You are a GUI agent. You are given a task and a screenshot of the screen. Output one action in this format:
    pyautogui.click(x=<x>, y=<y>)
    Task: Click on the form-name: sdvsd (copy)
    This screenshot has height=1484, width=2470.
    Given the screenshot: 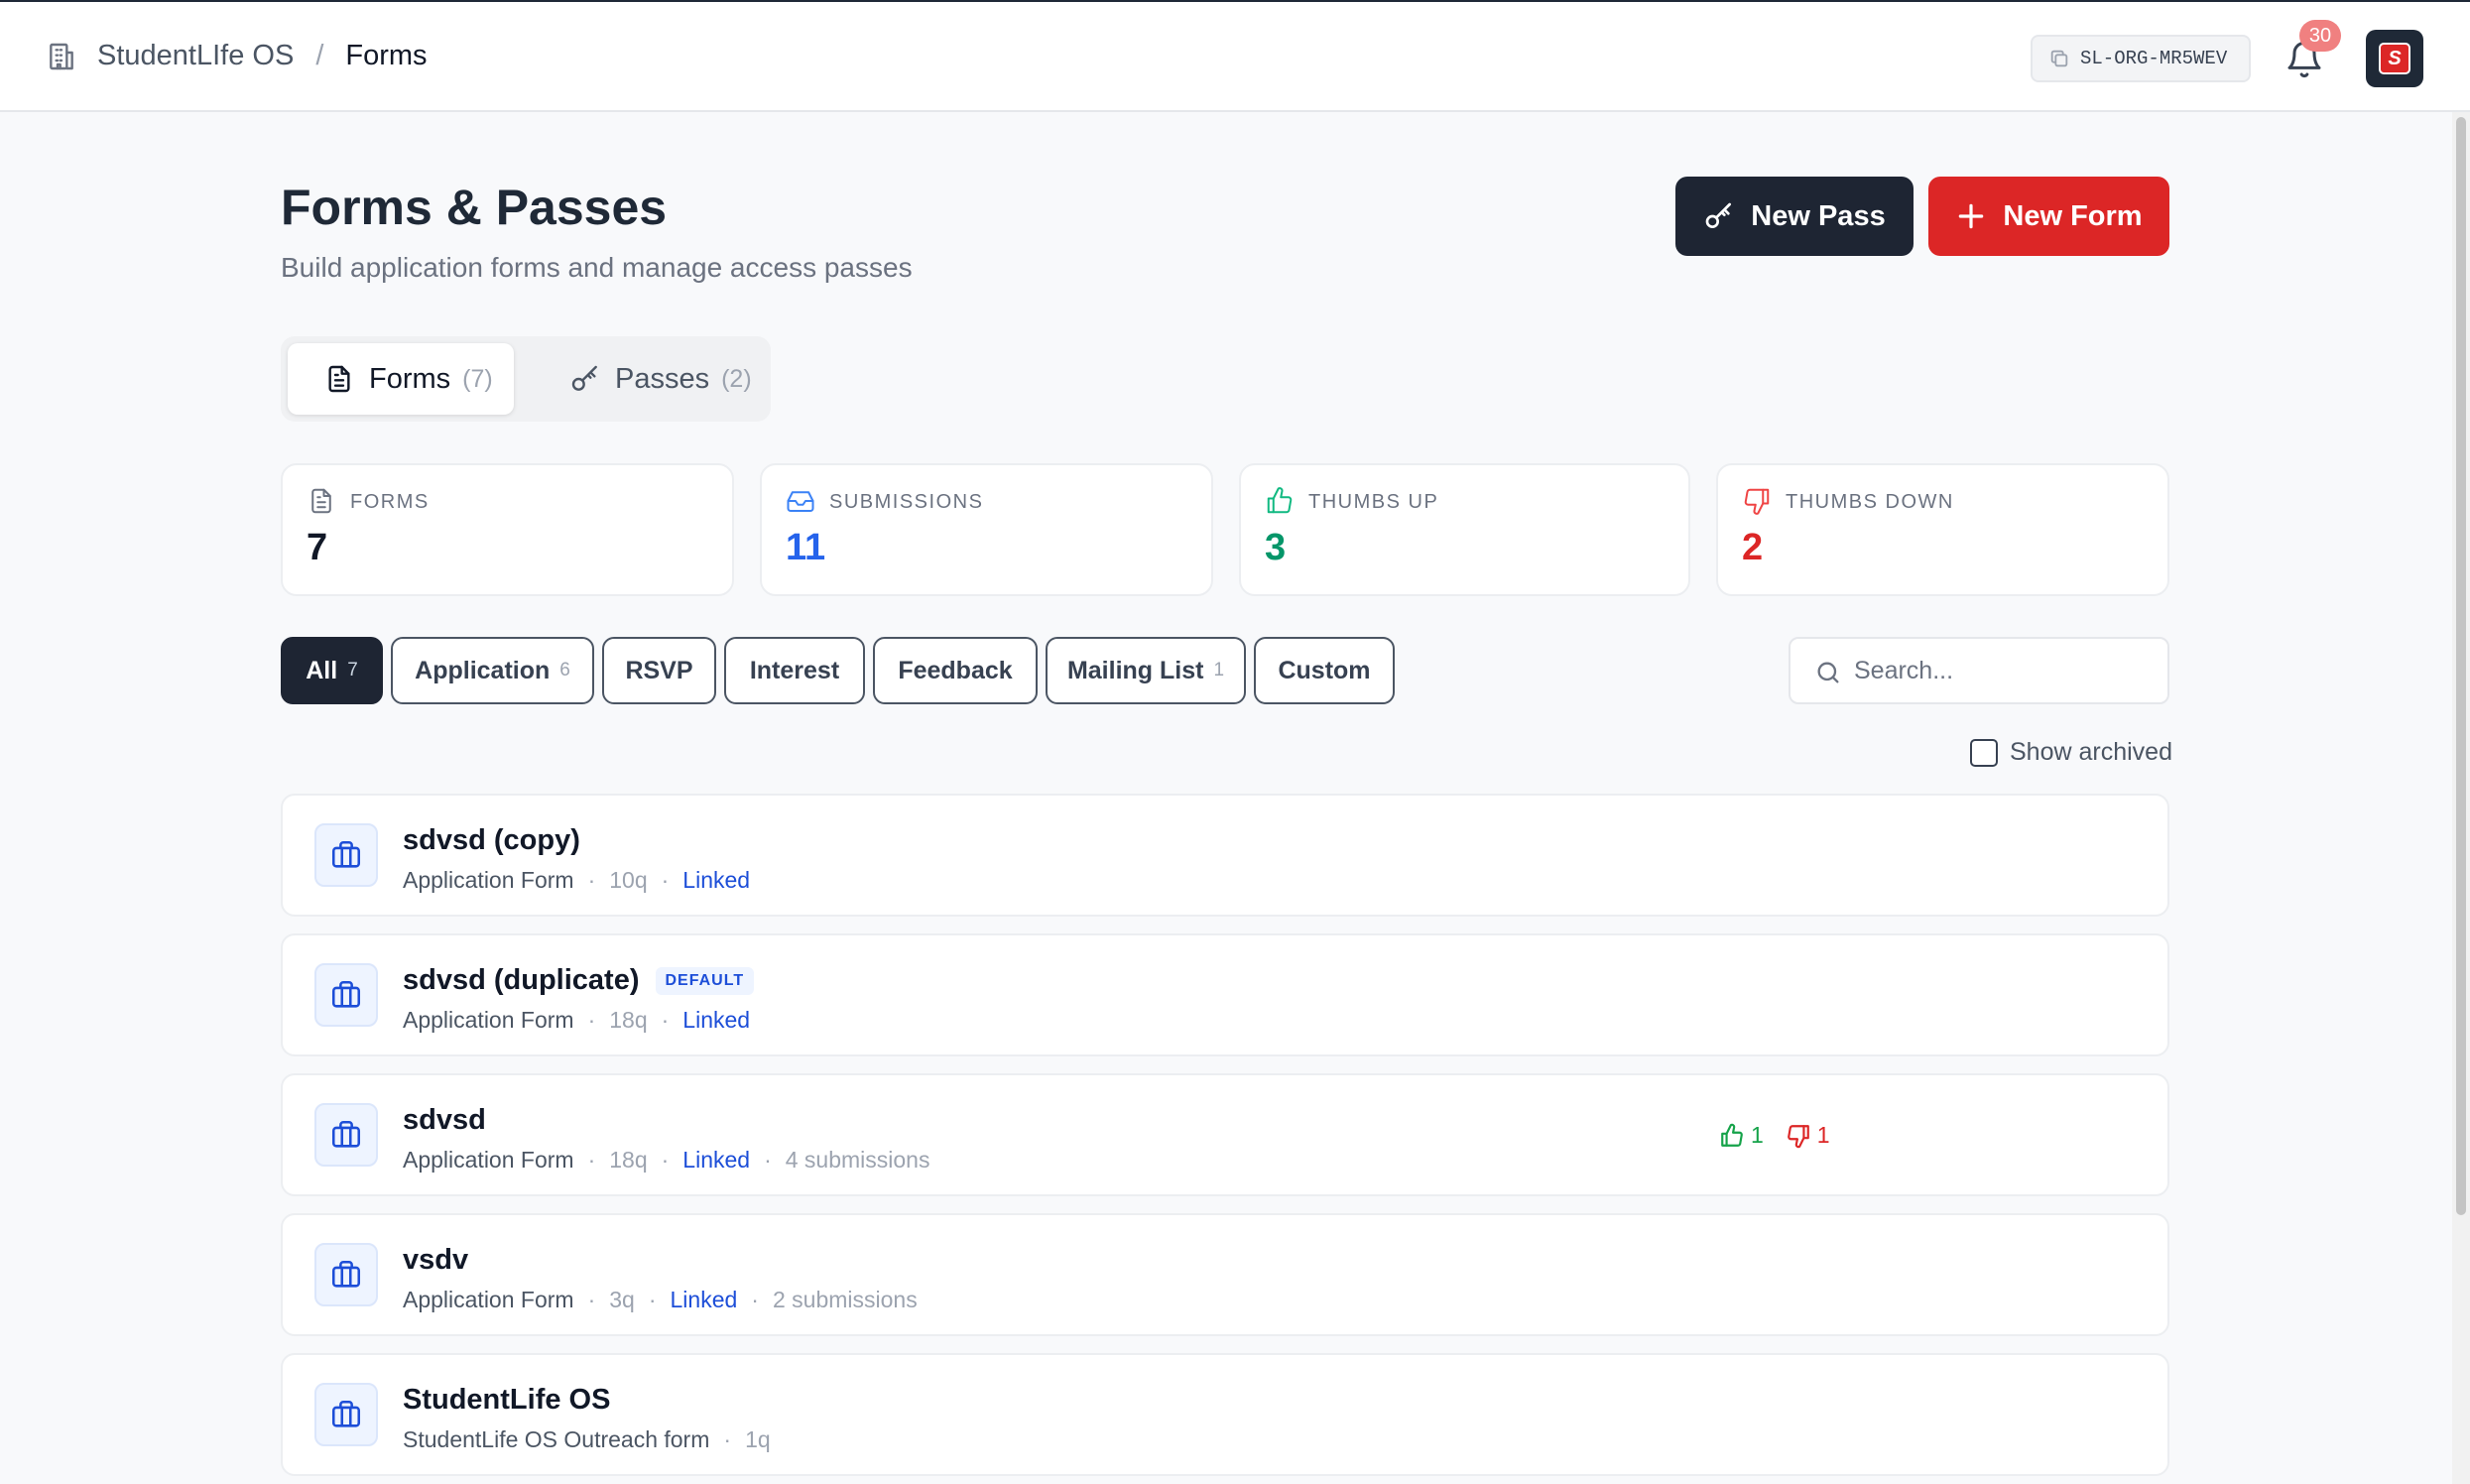 What is the action you would take?
    pyautogui.click(x=491, y=840)
    